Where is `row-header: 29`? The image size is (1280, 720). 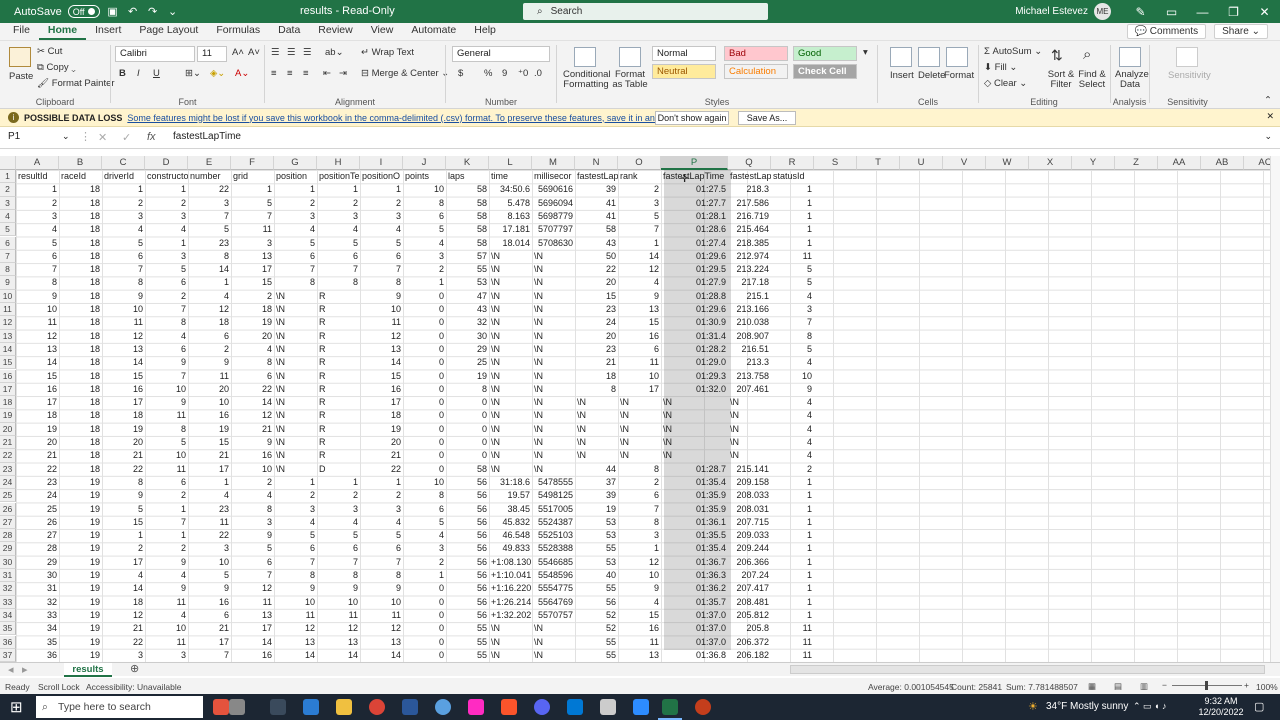
row-header: 29 is located at coordinates (8, 549).